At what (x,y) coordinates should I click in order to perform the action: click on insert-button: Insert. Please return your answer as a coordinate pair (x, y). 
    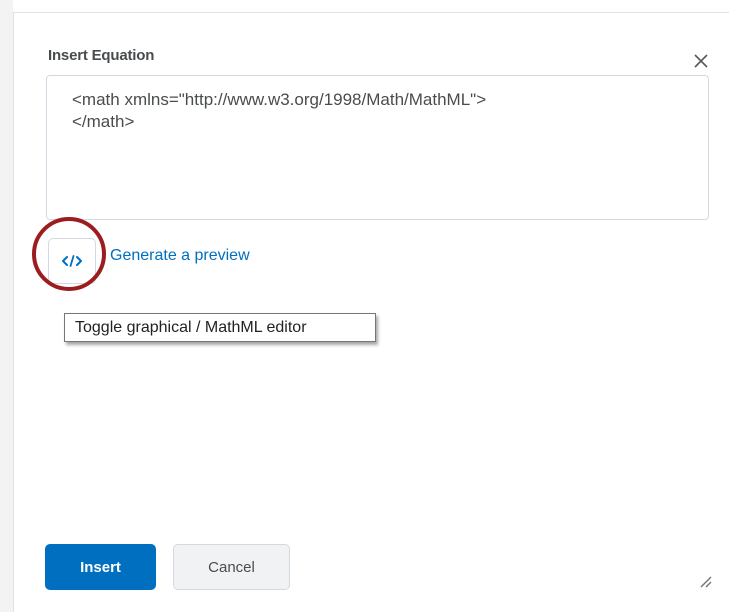
    Looking at the image, I should click on (100, 567).